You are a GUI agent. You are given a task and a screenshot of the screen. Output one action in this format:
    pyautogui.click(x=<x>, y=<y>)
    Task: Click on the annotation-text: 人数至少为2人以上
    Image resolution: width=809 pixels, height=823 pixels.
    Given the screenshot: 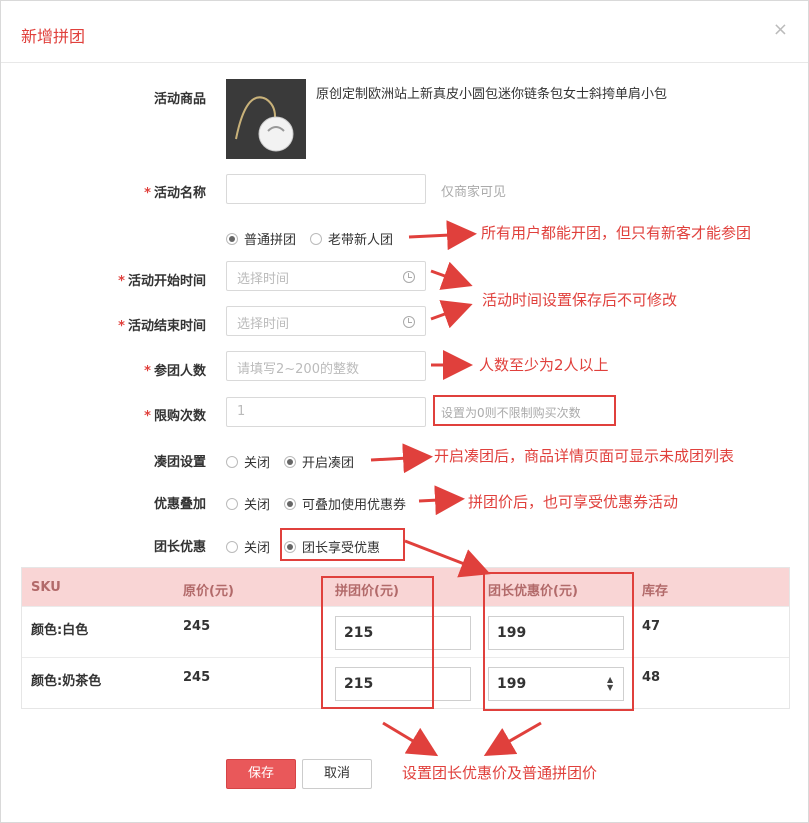 What is the action you would take?
    pyautogui.click(x=544, y=365)
    